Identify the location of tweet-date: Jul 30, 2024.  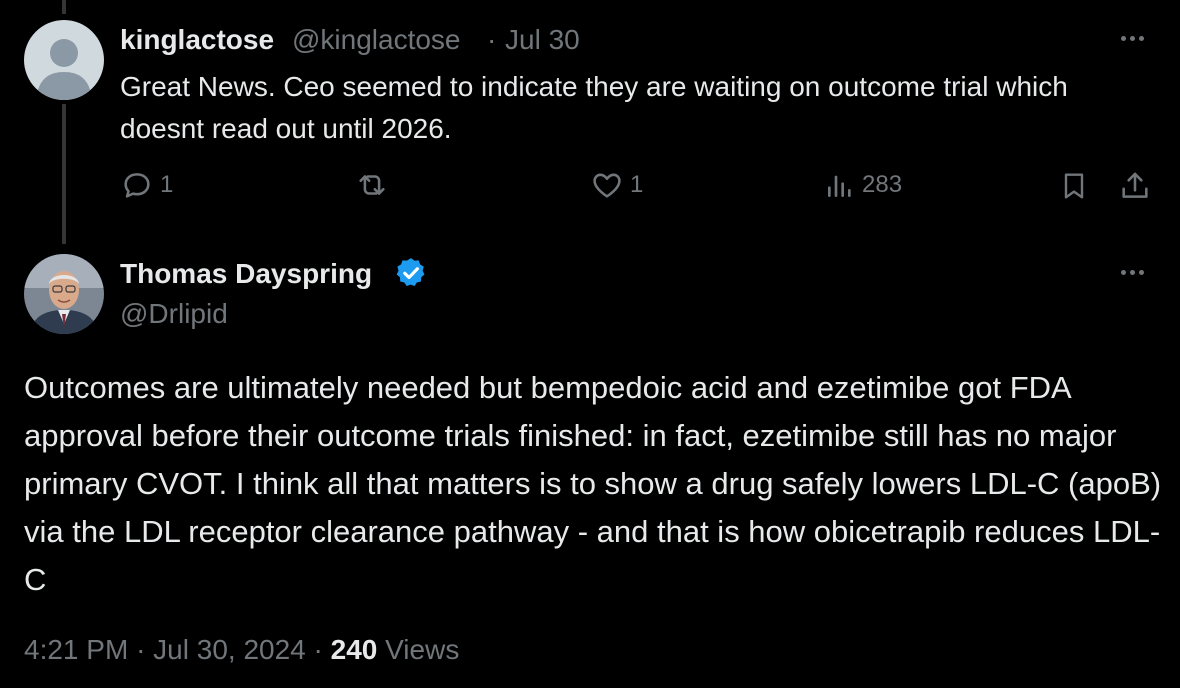
(229, 649).